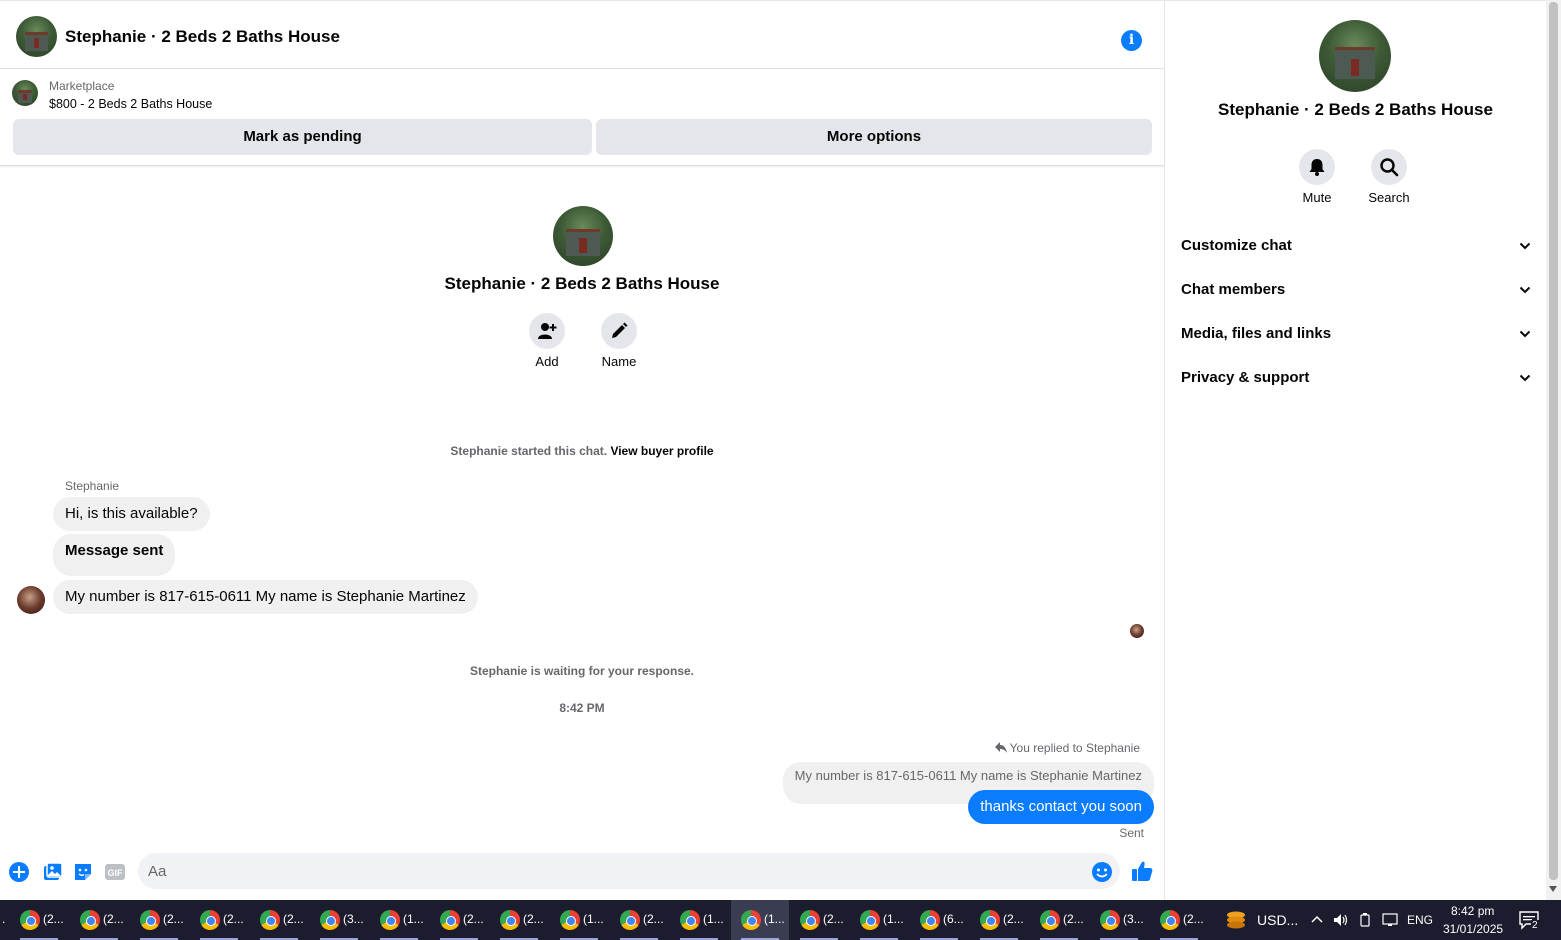  I want to click on name-button, so click(619, 331).